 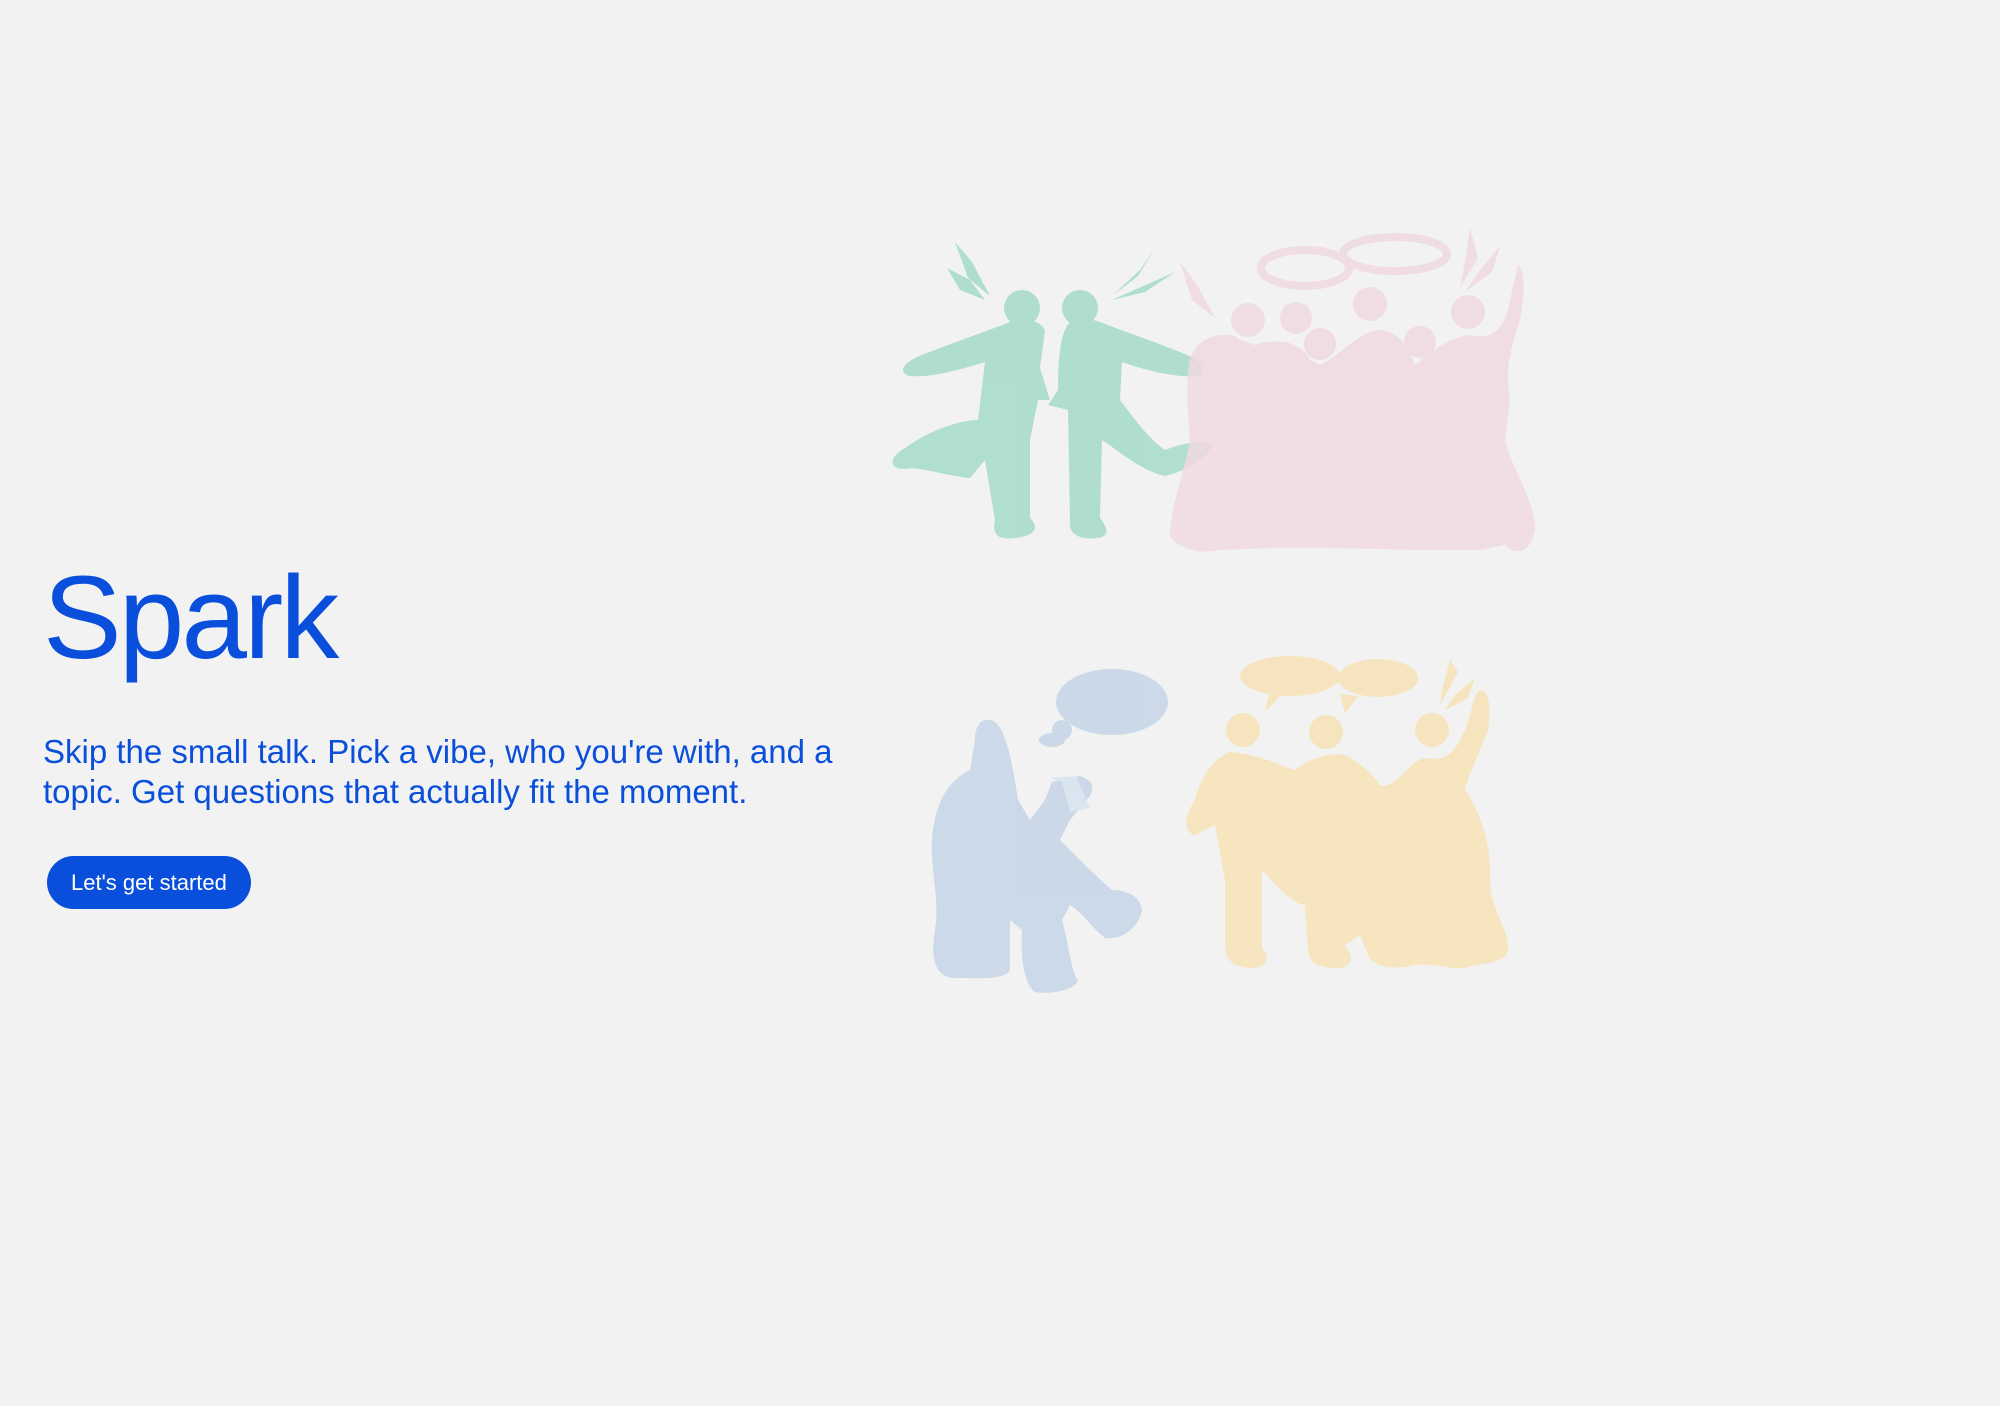 What do you see at coordinates (1347, 812) in the screenshot?
I see `chatting-group-illustration` at bounding box center [1347, 812].